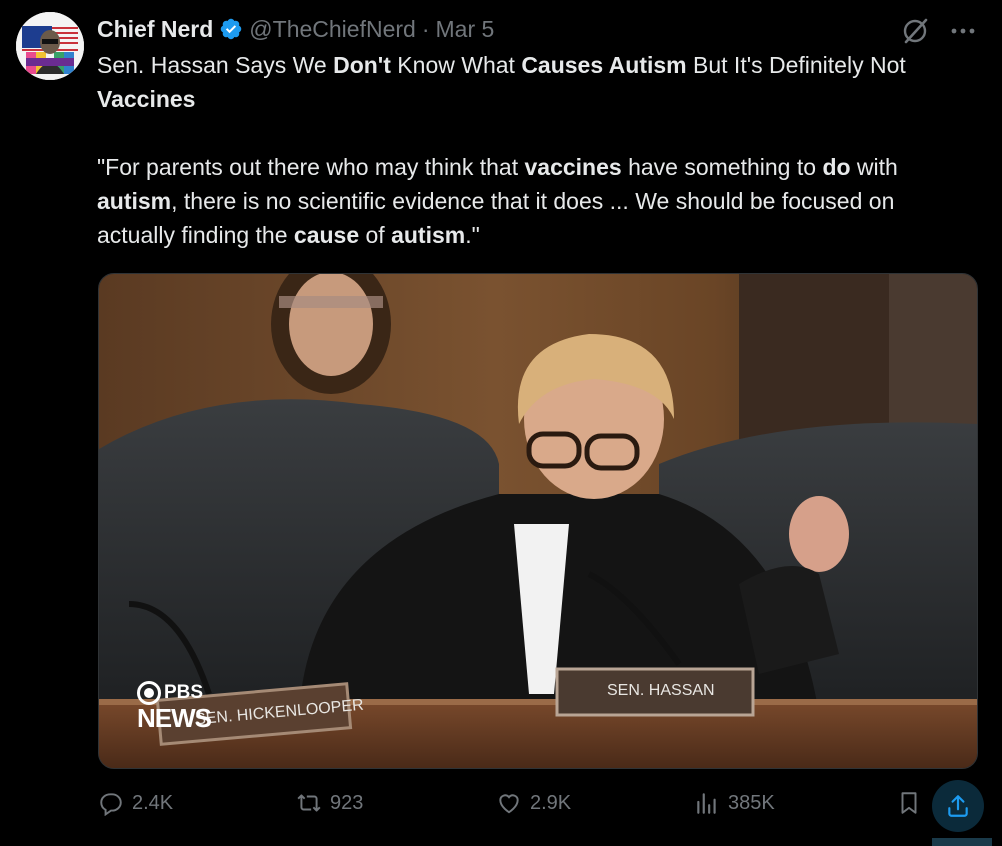 This screenshot has height=846, width=1002. What do you see at coordinates (751, 802) in the screenshot?
I see `views-count: 385K` at bounding box center [751, 802].